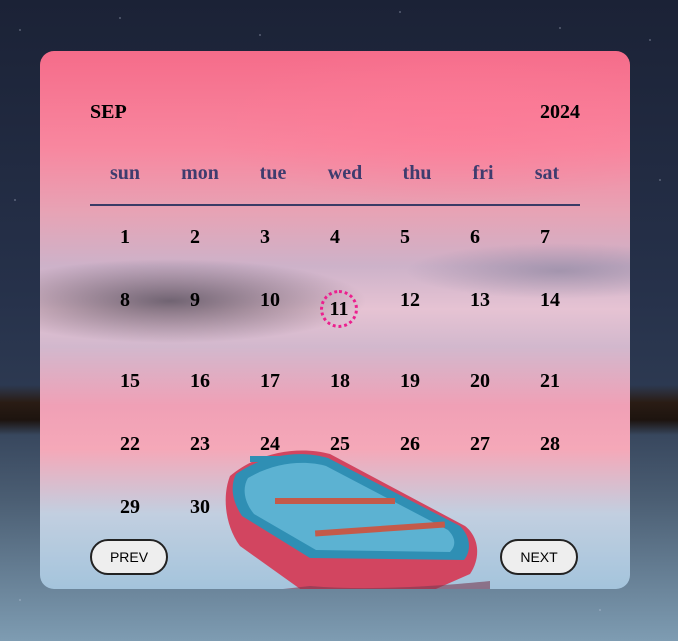 Image resolution: width=678 pixels, height=641 pixels. I want to click on weekday-wed: wed, so click(345, 173).